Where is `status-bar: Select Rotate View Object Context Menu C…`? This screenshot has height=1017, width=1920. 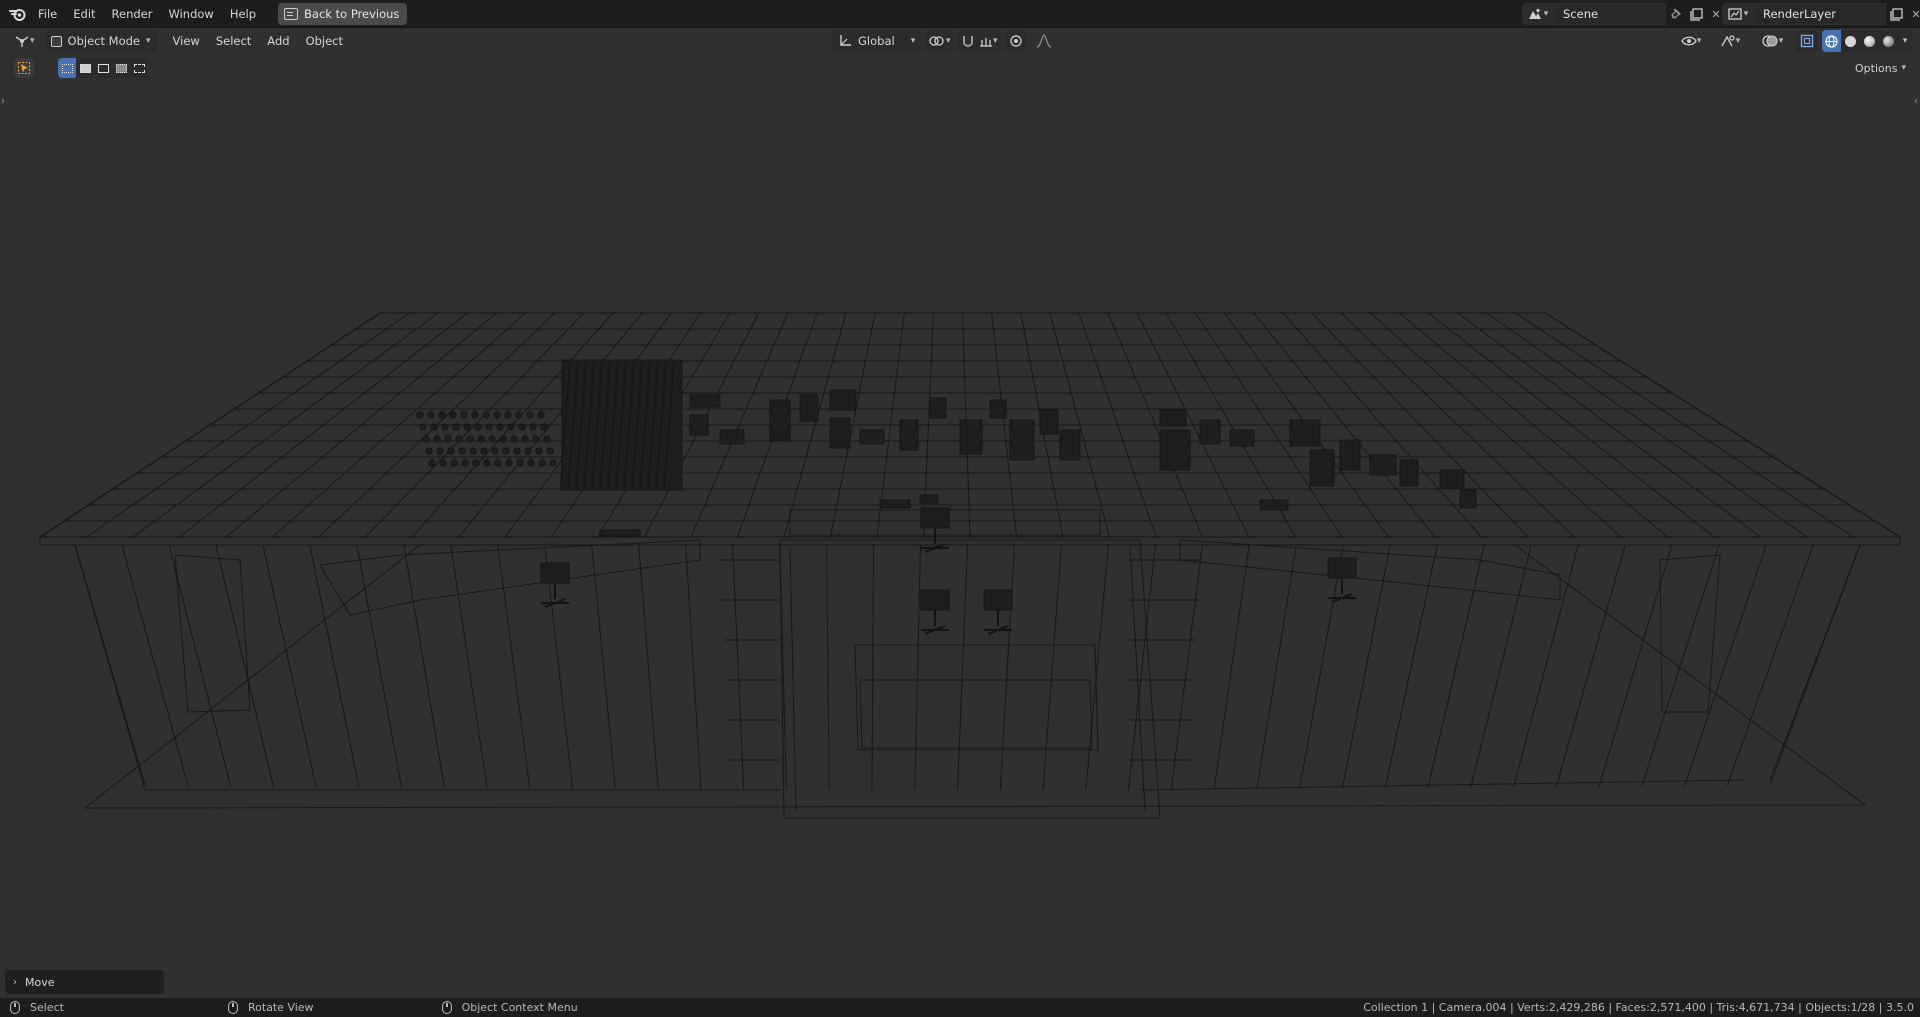 status-bar: Select Rotate View Object Context Menu C… is located at coordinates (960, 1007).